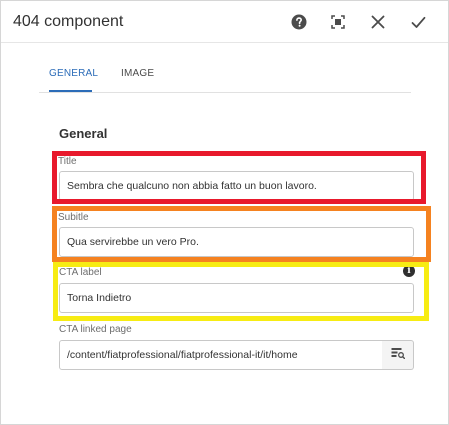  Describe the element at coordinates (73, 73) in the screenshot. I see `tab-general: GENERAL` at that location.